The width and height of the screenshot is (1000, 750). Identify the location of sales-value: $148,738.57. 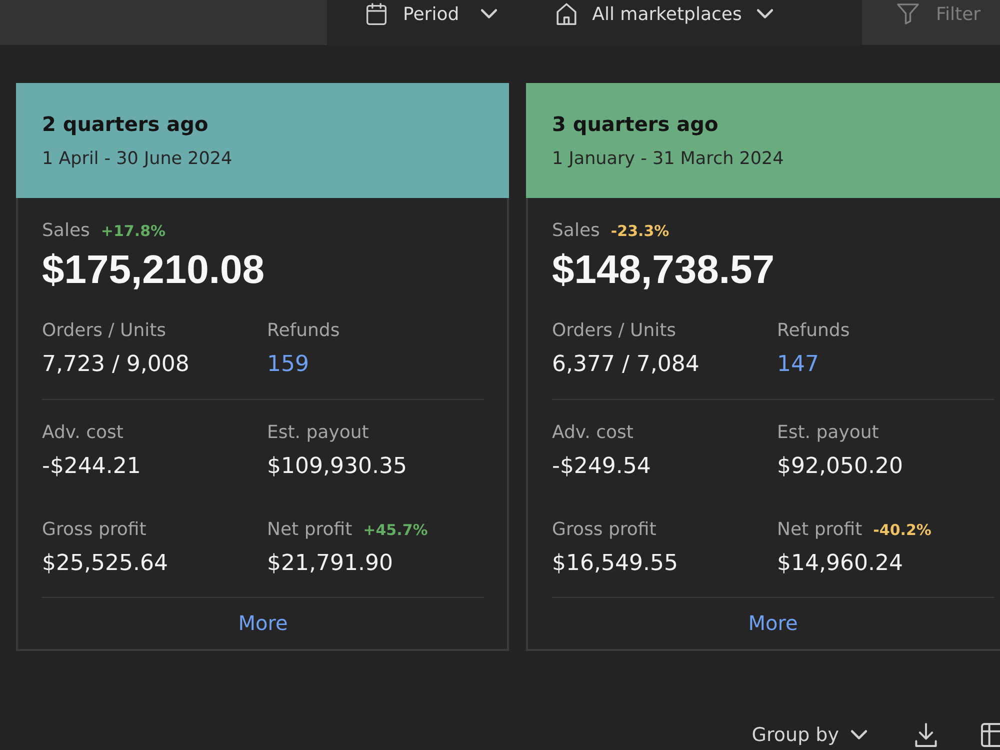
(663, 270).